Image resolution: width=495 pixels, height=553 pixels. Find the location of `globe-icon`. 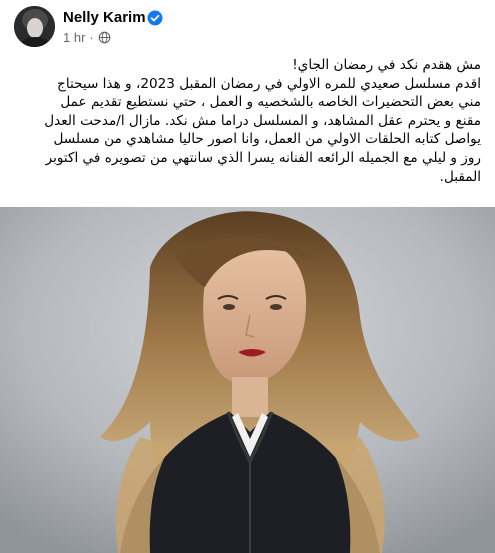

globe-icon is located at coordinates (104, 37).